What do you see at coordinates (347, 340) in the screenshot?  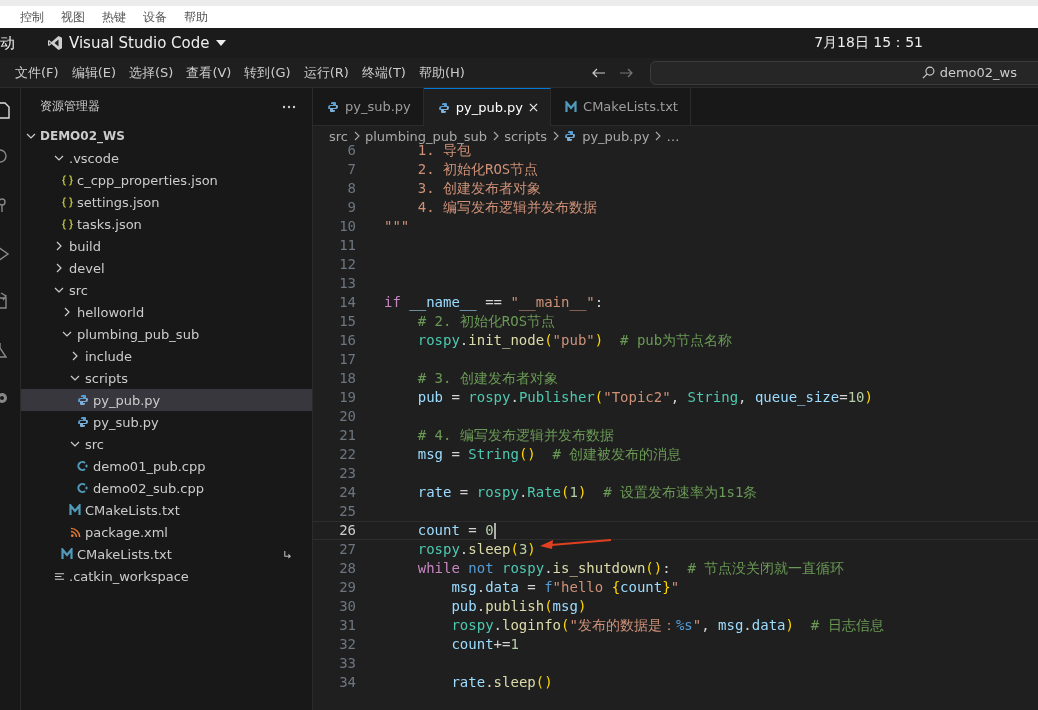 I see `line-number: 16` at bounding box center [347, 340].